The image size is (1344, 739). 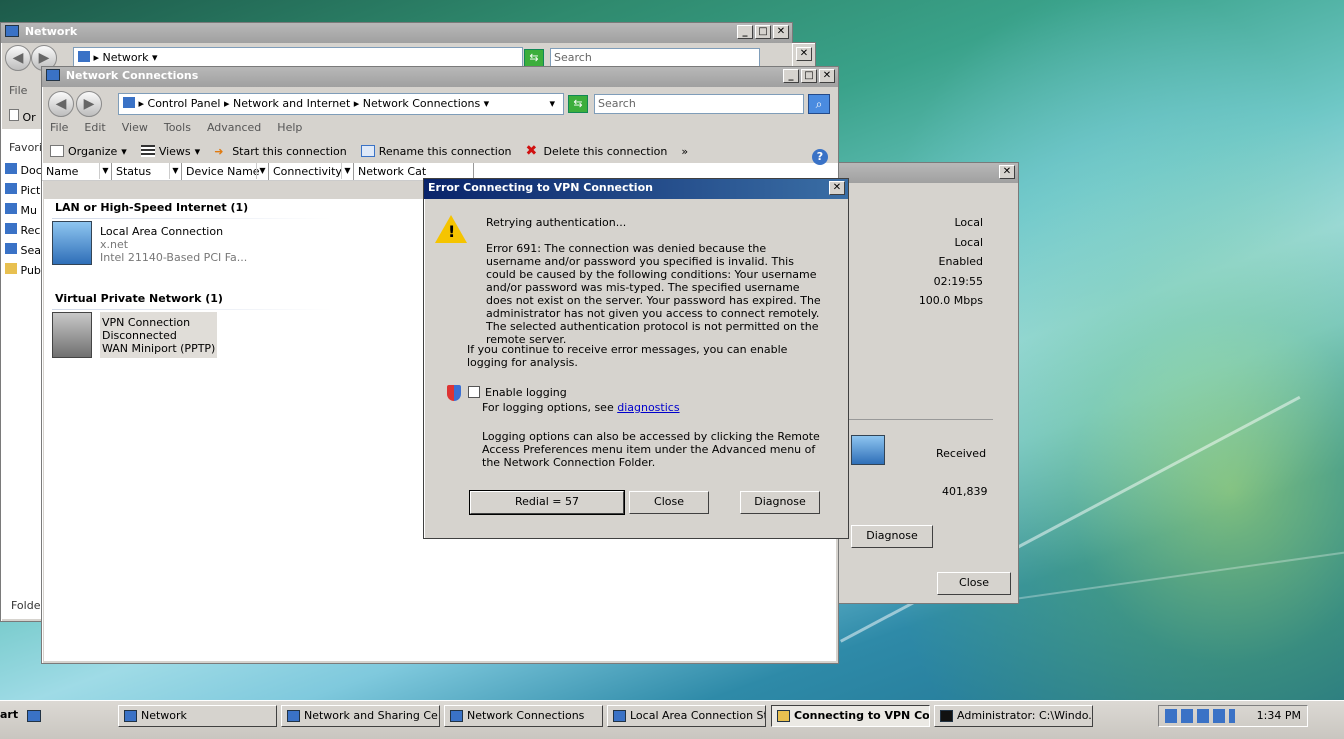 I want to click on views-button: Views ▾, so click(x=170, y=151).